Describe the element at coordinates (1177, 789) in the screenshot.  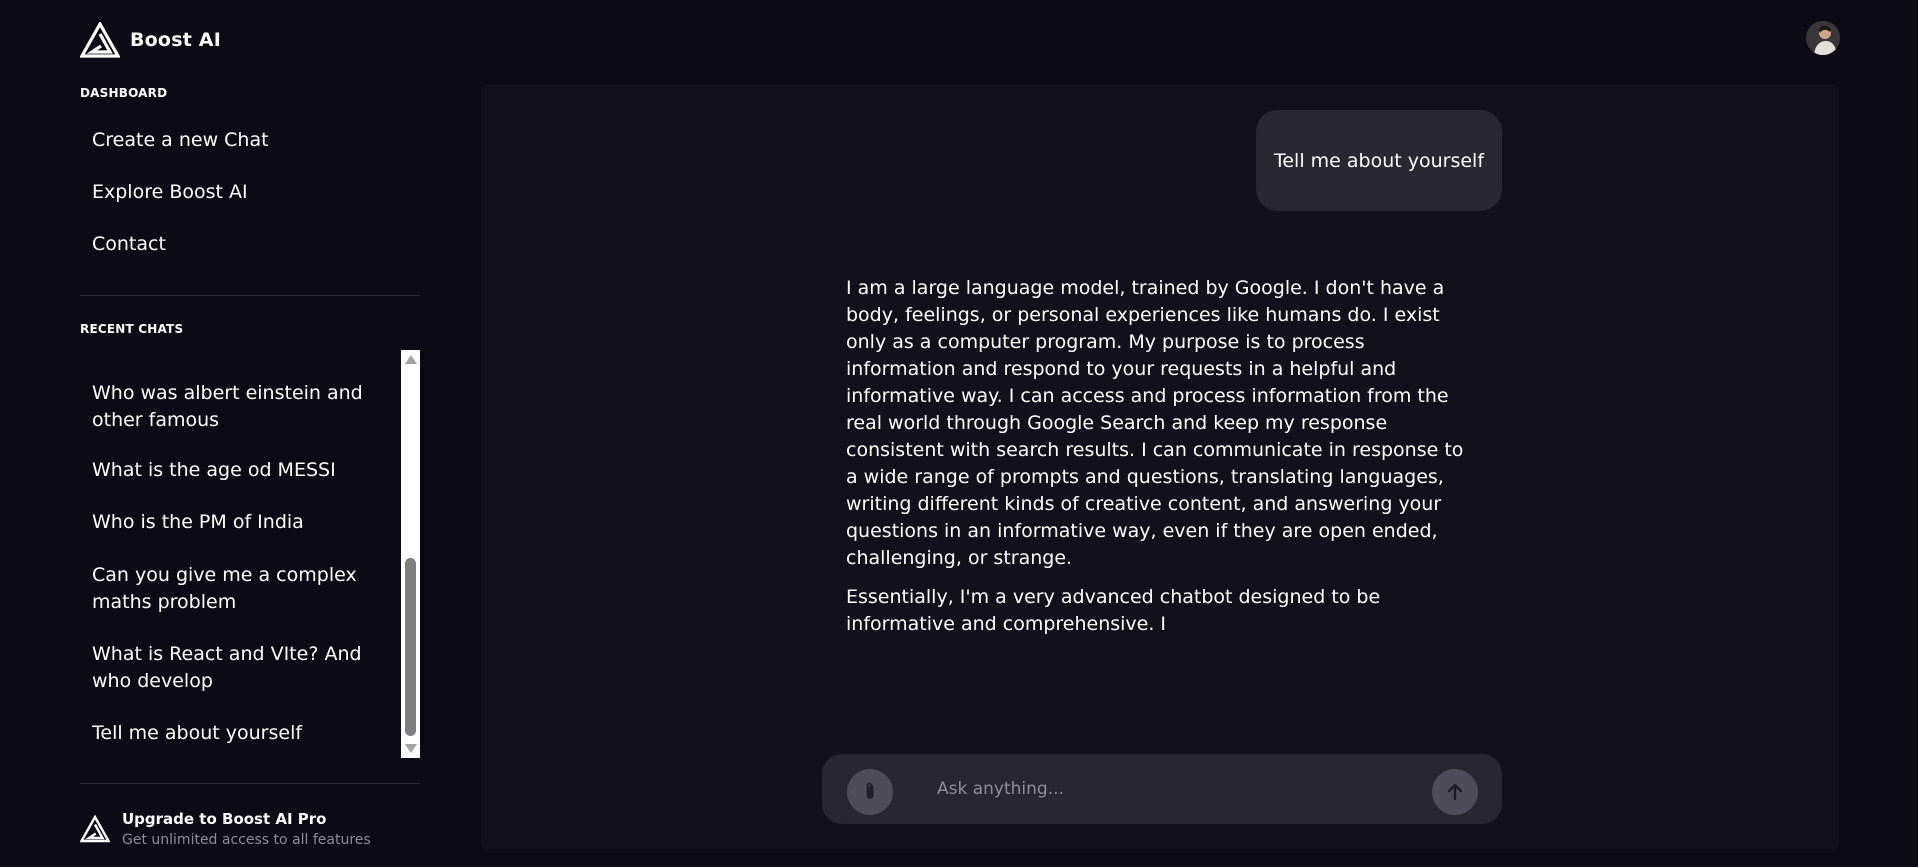
I see `chat-input` at that location.